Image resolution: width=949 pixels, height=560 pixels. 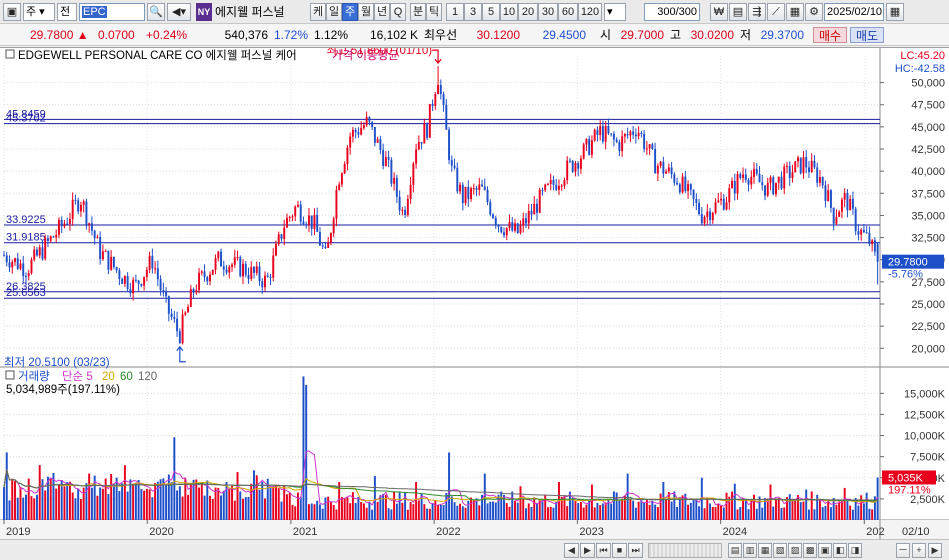 I want to click on tool-icon-7: ▣, so click(x=825, y=550).